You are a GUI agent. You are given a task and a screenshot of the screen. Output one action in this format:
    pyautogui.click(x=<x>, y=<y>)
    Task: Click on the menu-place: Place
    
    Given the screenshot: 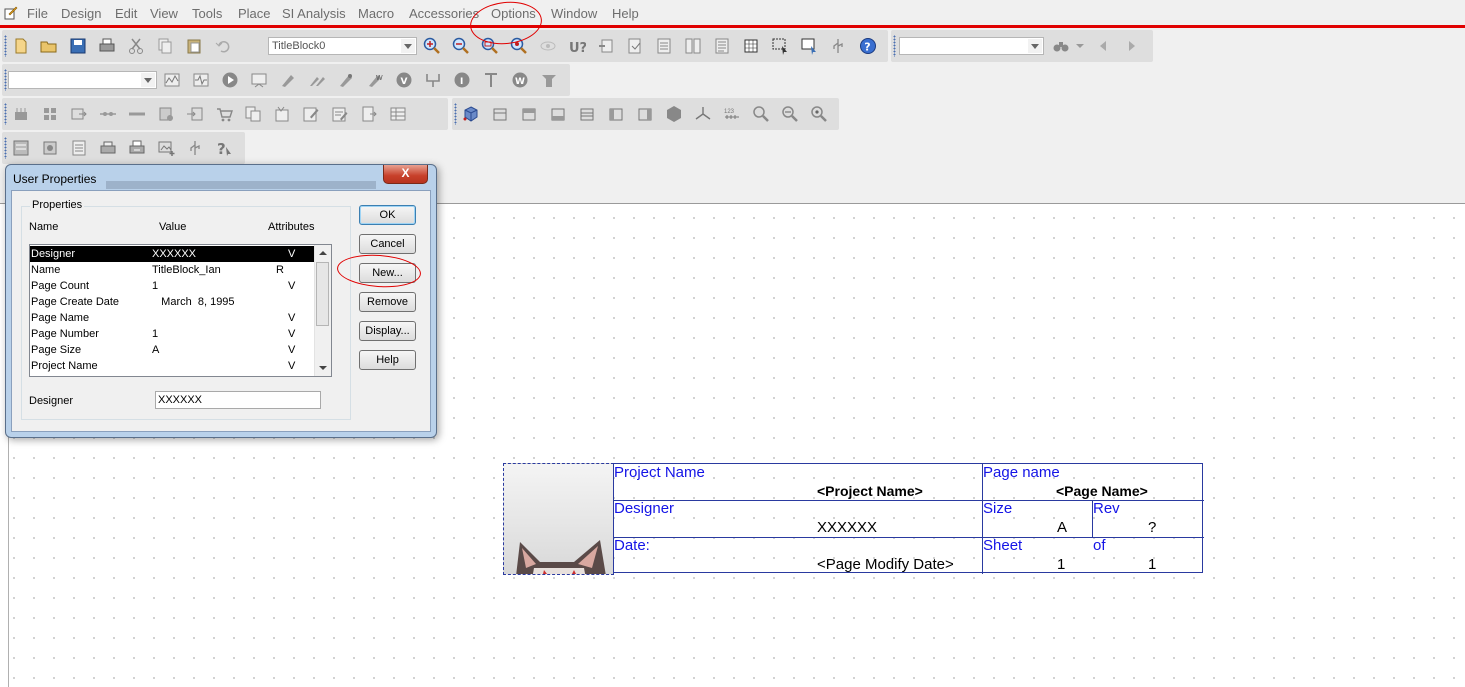 What is the action you would take?
    pyautogui.click(x=254, y=13)
    